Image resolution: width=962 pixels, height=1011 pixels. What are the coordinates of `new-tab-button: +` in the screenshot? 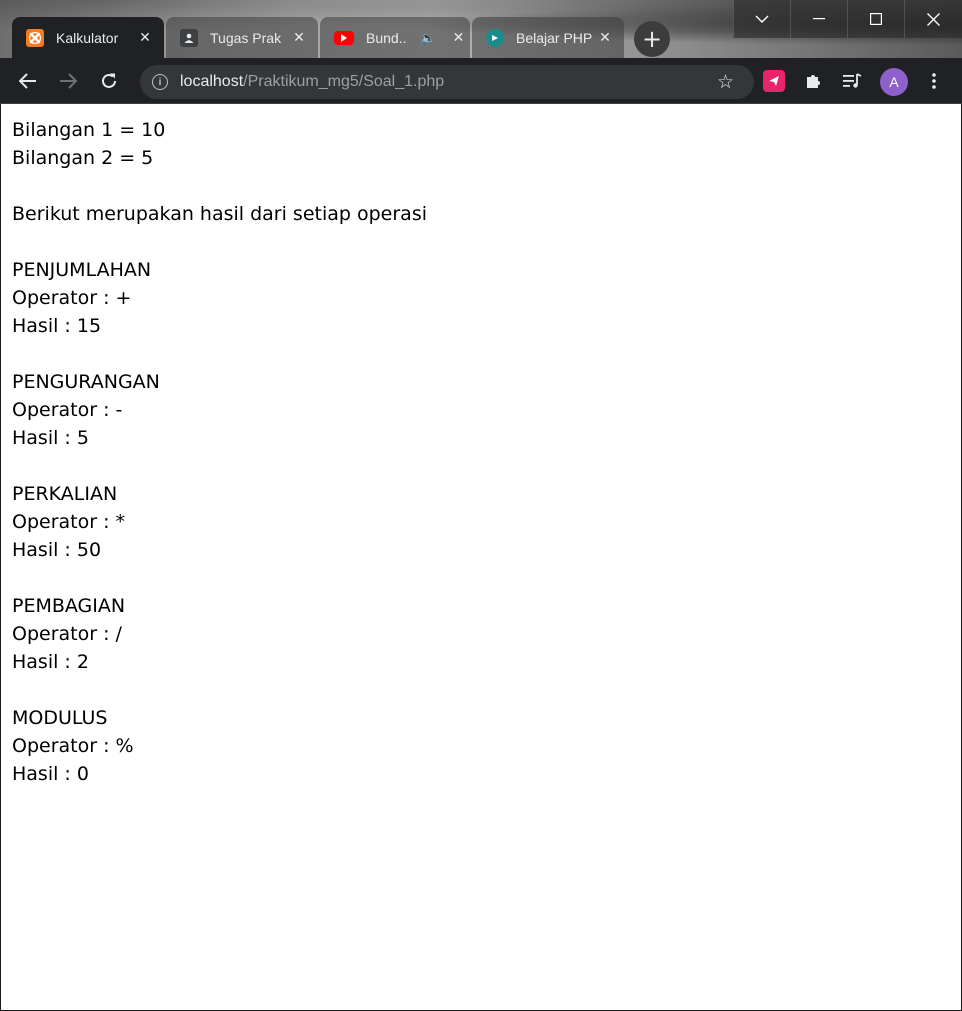 It's located at (652, 39).